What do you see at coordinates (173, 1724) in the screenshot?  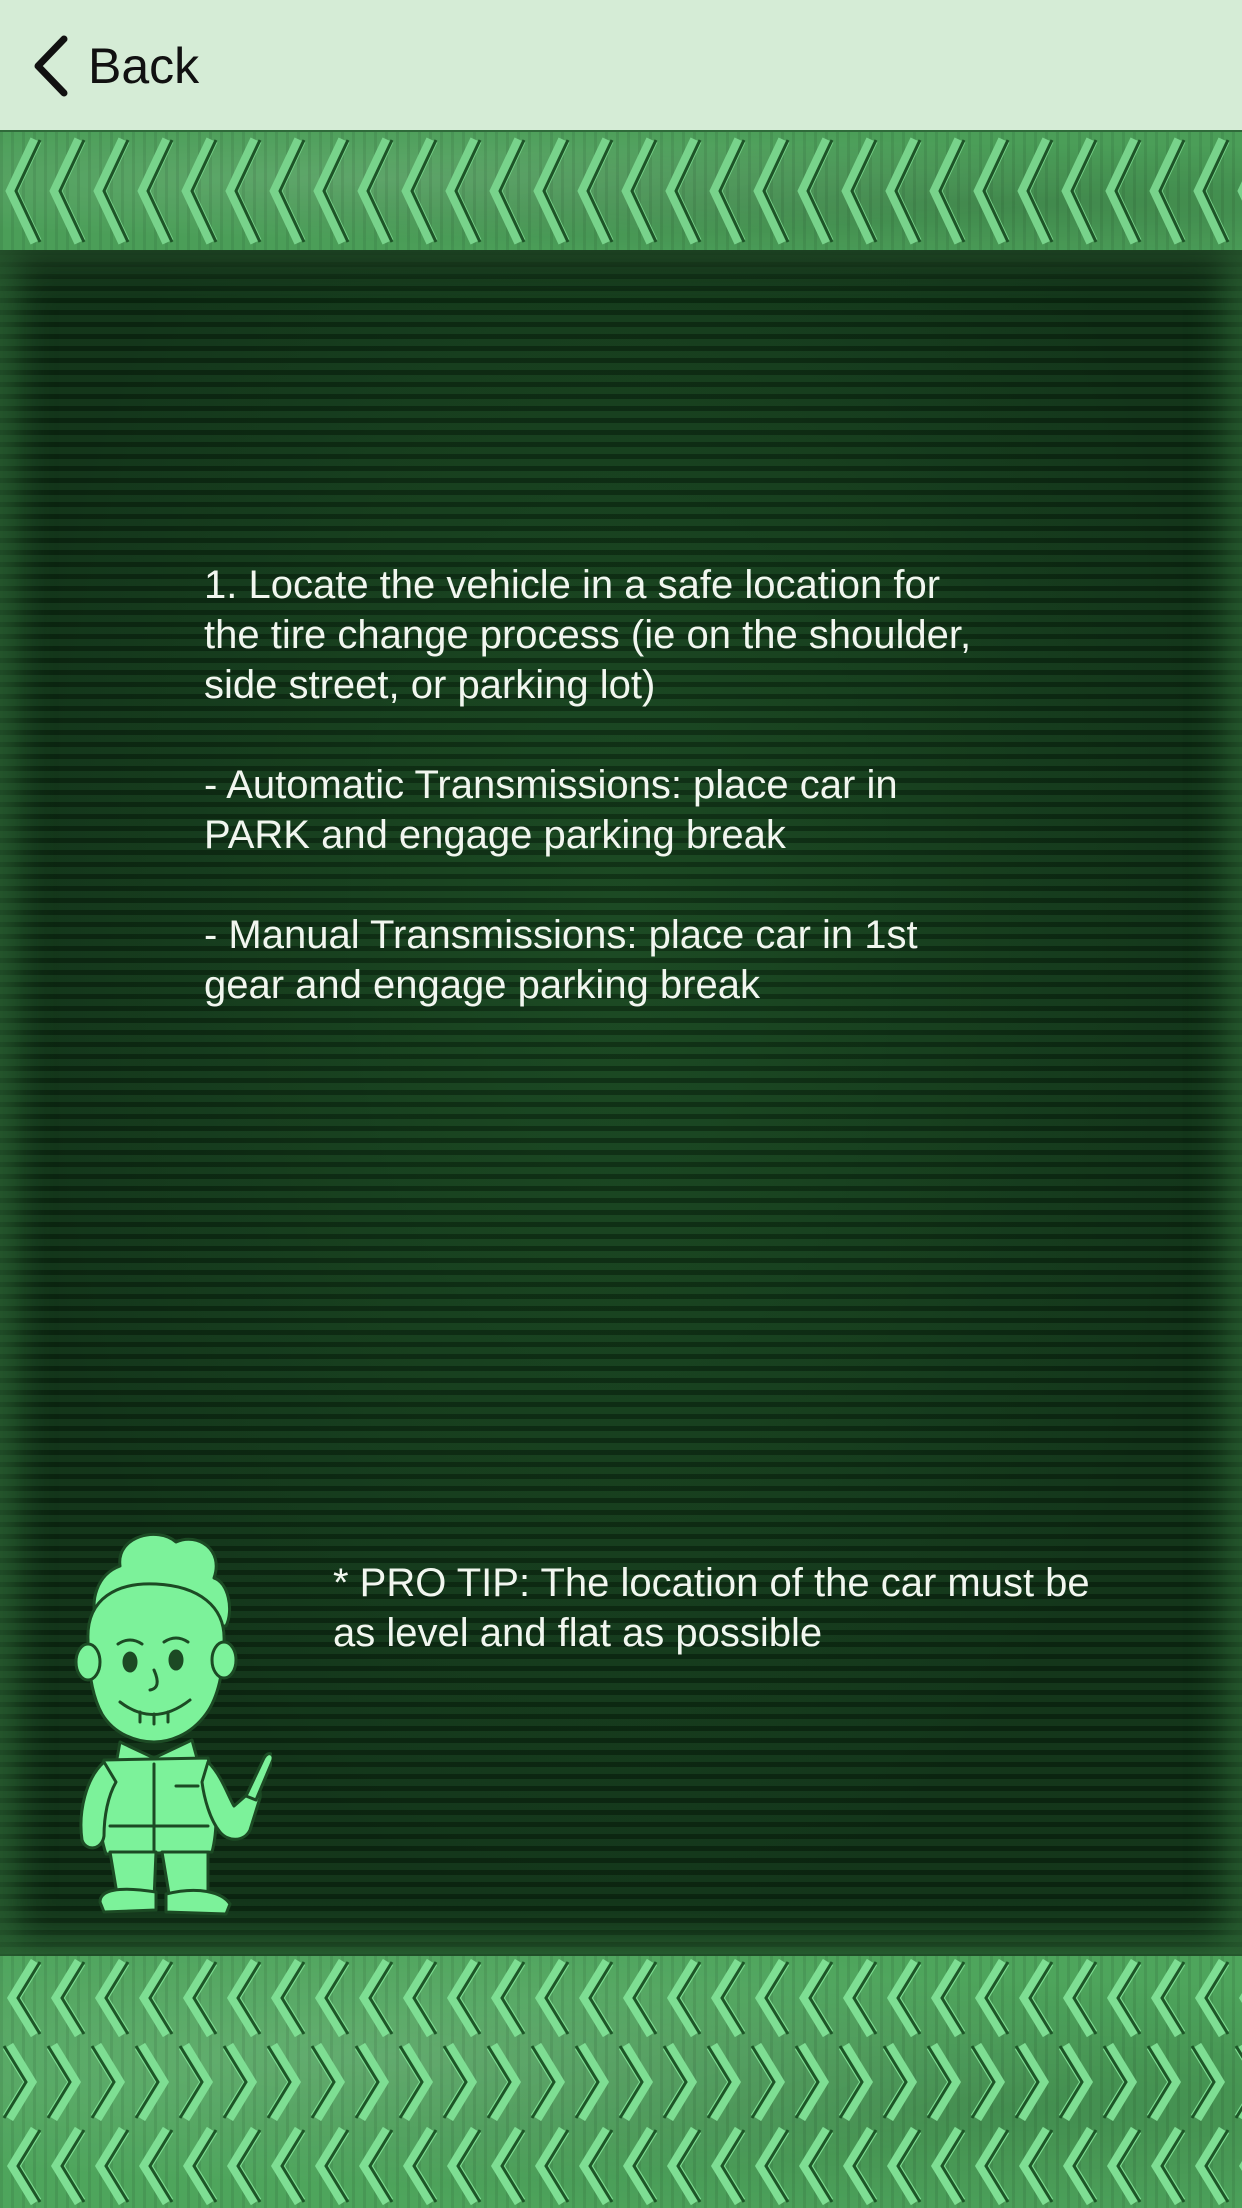 I see `mascot-illustration` at bounding box center [173, 1724].